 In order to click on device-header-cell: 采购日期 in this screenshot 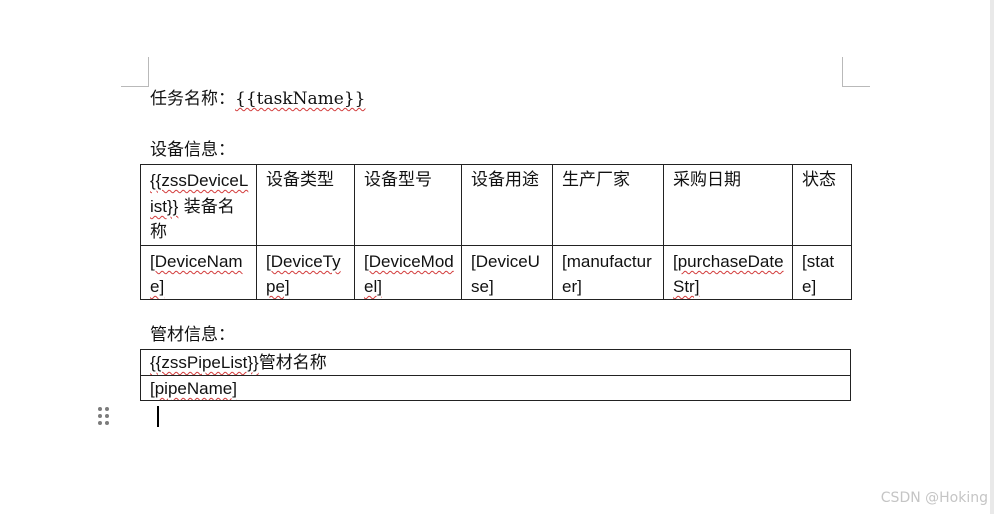, I will do `click(728, 205)`.